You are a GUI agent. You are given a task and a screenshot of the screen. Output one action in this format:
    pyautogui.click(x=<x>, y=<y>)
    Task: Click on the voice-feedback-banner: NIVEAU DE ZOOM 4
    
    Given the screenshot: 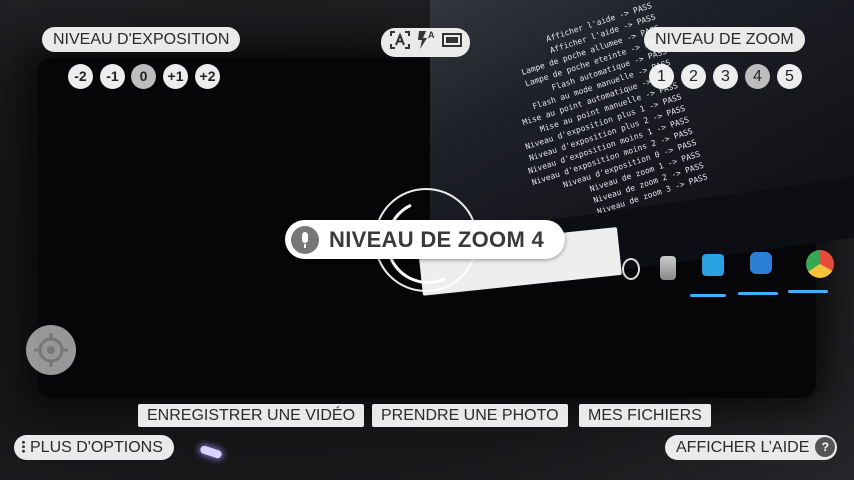 What is the action you would take?
    pyautogui.click(x=425, y=239)
    